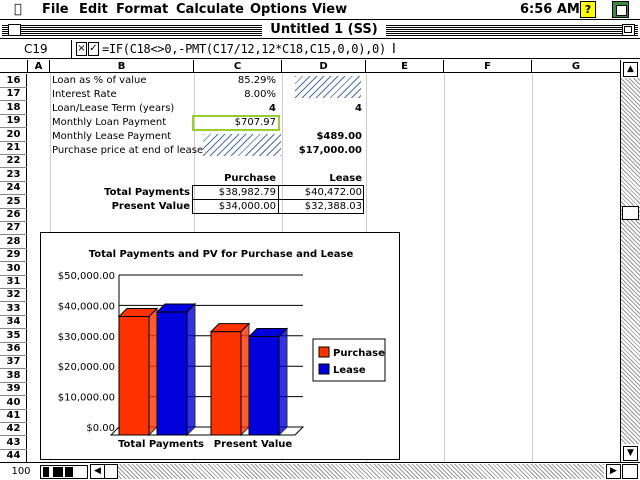 The image size is (640, 480). Describe the element at coordinates (576, 66) in the screenshot. I see `column-header-g: G` at that location.